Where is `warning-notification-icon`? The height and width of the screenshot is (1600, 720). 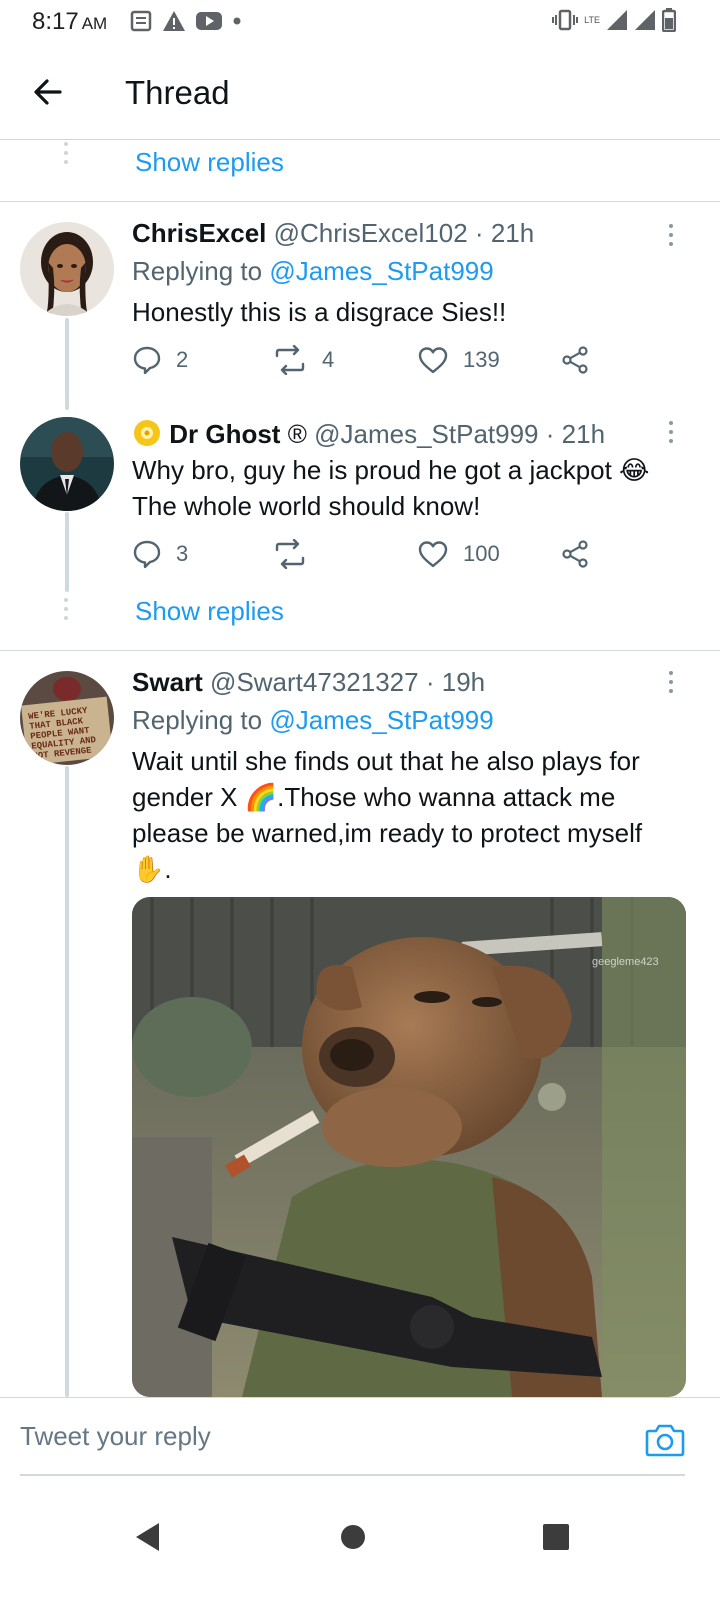 warning-notification-icon is located at coordinates (174, 21).